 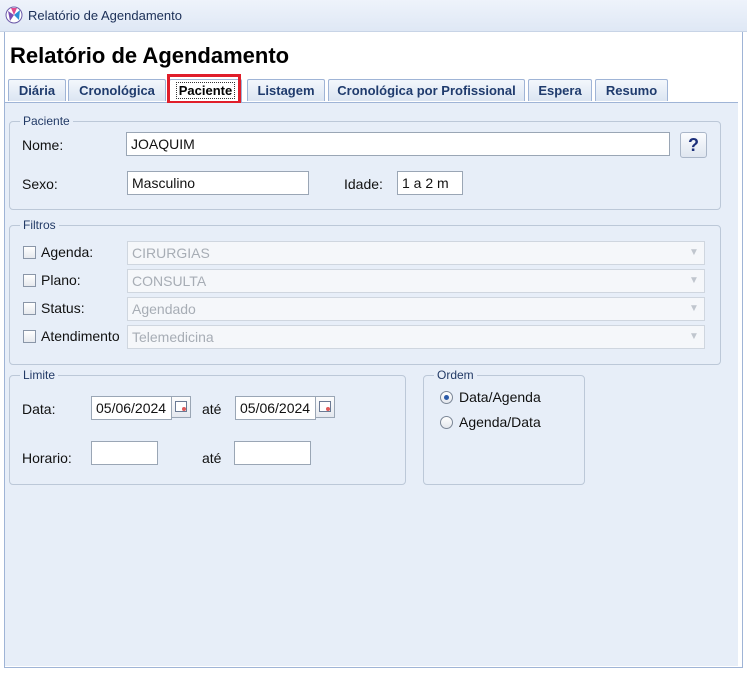 What do you see at coordinates (47, 458) in the screenshot?
I see `horario-label: Horario:` at bounding box center [47, 458].